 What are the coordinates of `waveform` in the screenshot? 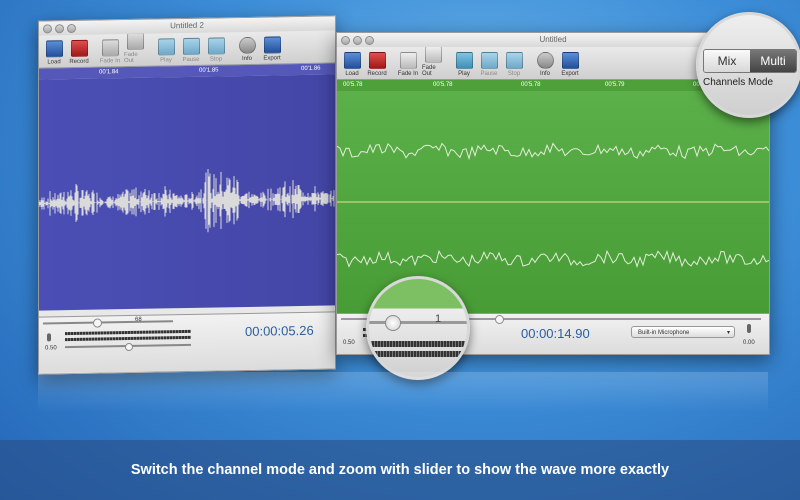 It's located at (187, 201).